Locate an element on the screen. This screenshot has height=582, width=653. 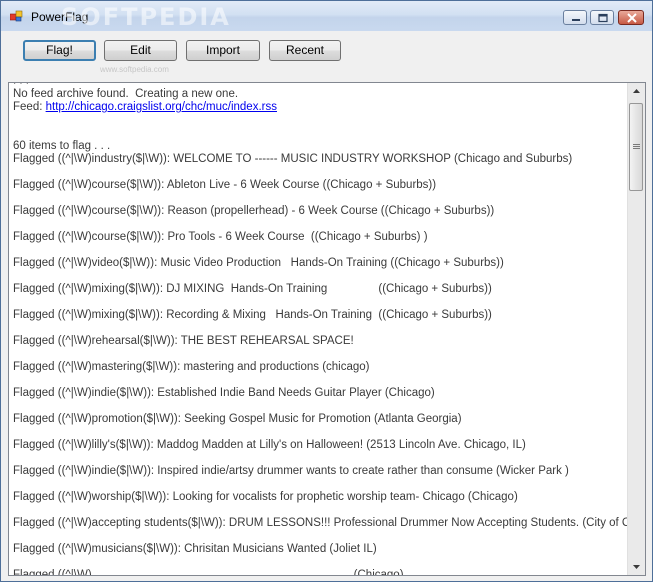
app-icon is located at coordinates (16, 15).